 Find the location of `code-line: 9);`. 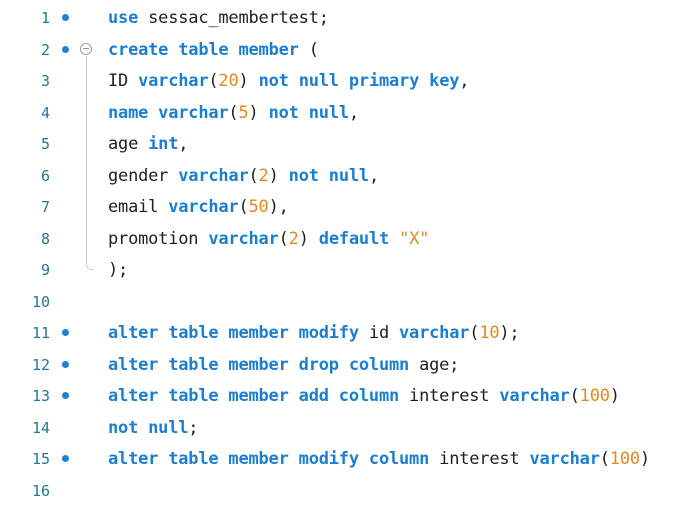

code-line: 9); is located at coordinates (344, 270).